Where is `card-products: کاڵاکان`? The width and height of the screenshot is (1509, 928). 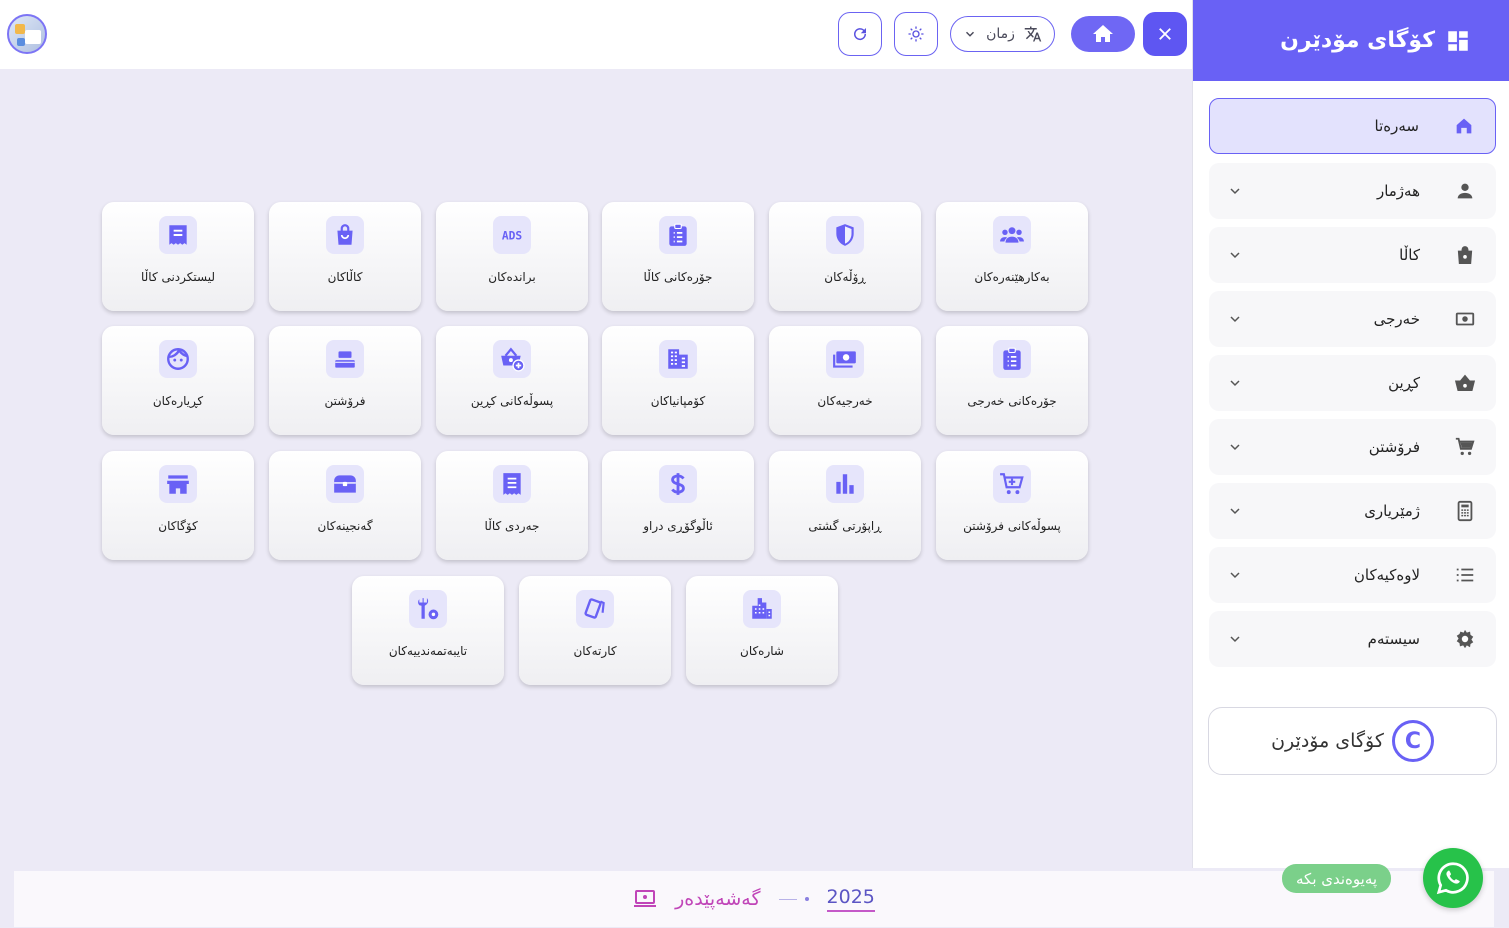
card-products: کاڵاکان is located at coordinates (345, 256).